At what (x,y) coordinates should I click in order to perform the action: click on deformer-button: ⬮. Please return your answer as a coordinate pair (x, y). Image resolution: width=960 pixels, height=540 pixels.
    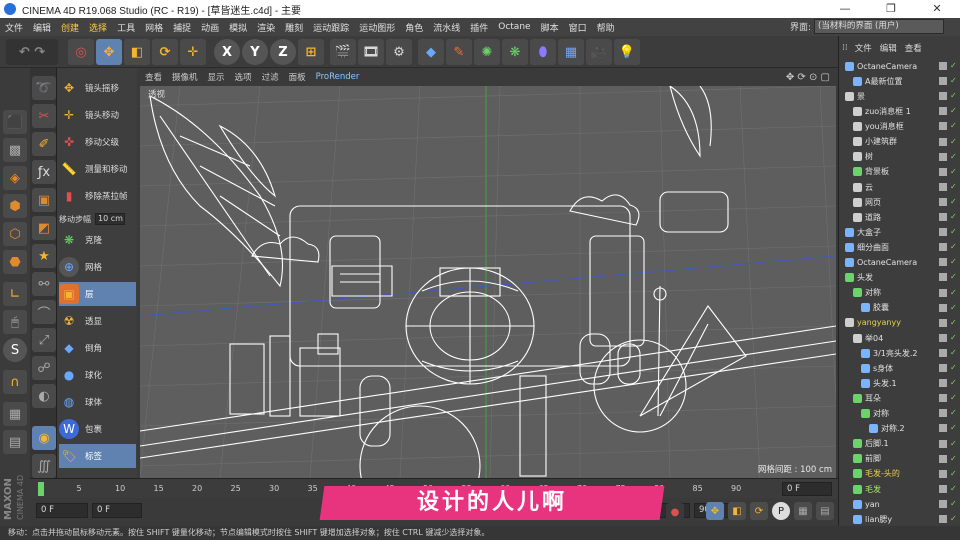
    Looking at the image, I should click on (543, 52).